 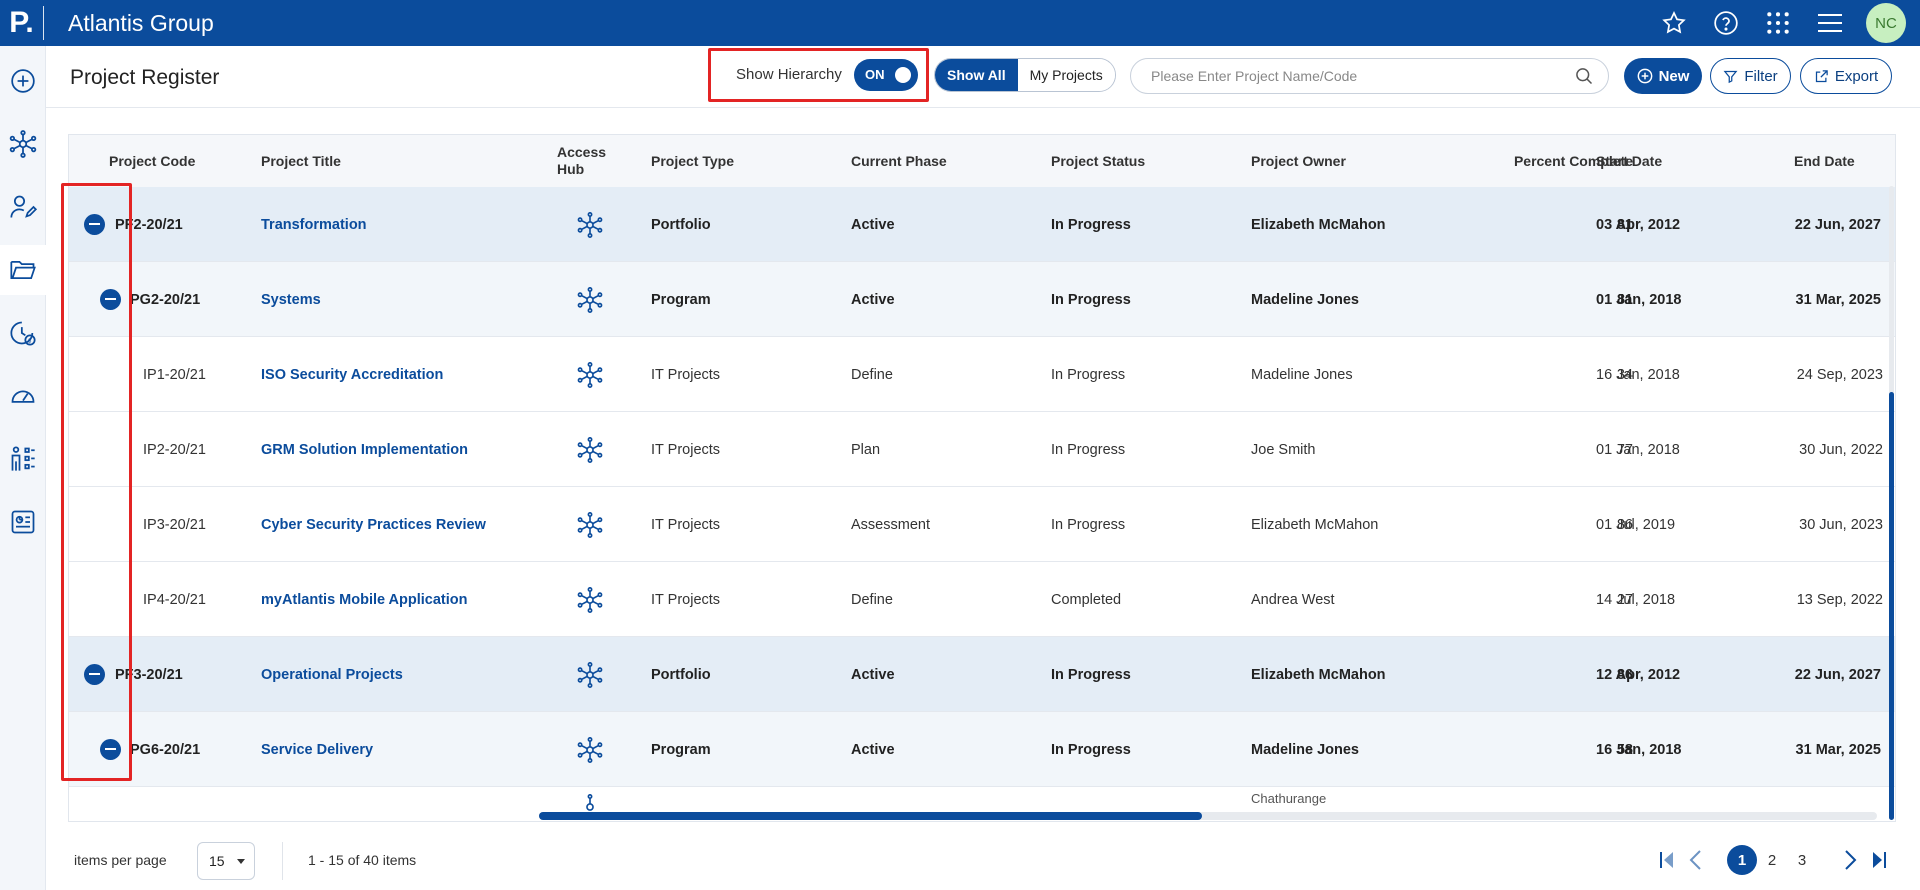 What do you see at coordinates (1293, 599) in the screenshot?
I see `cell-project-owner: Andrea West` at bounding box center [1293, 599].